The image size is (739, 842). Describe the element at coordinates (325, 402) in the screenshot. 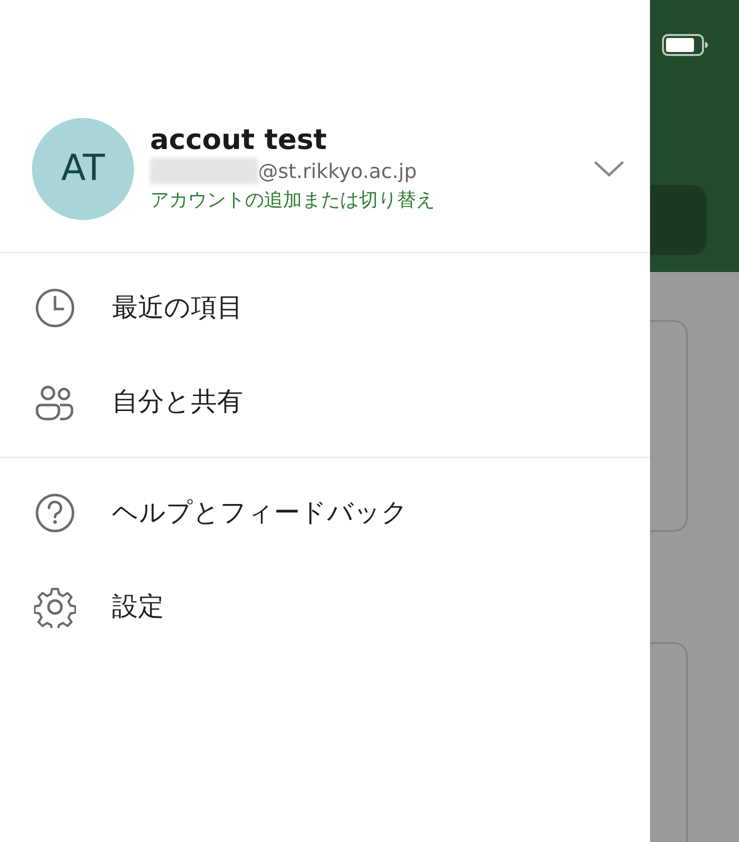

I see `menu-item: 自分と共有` at that location.